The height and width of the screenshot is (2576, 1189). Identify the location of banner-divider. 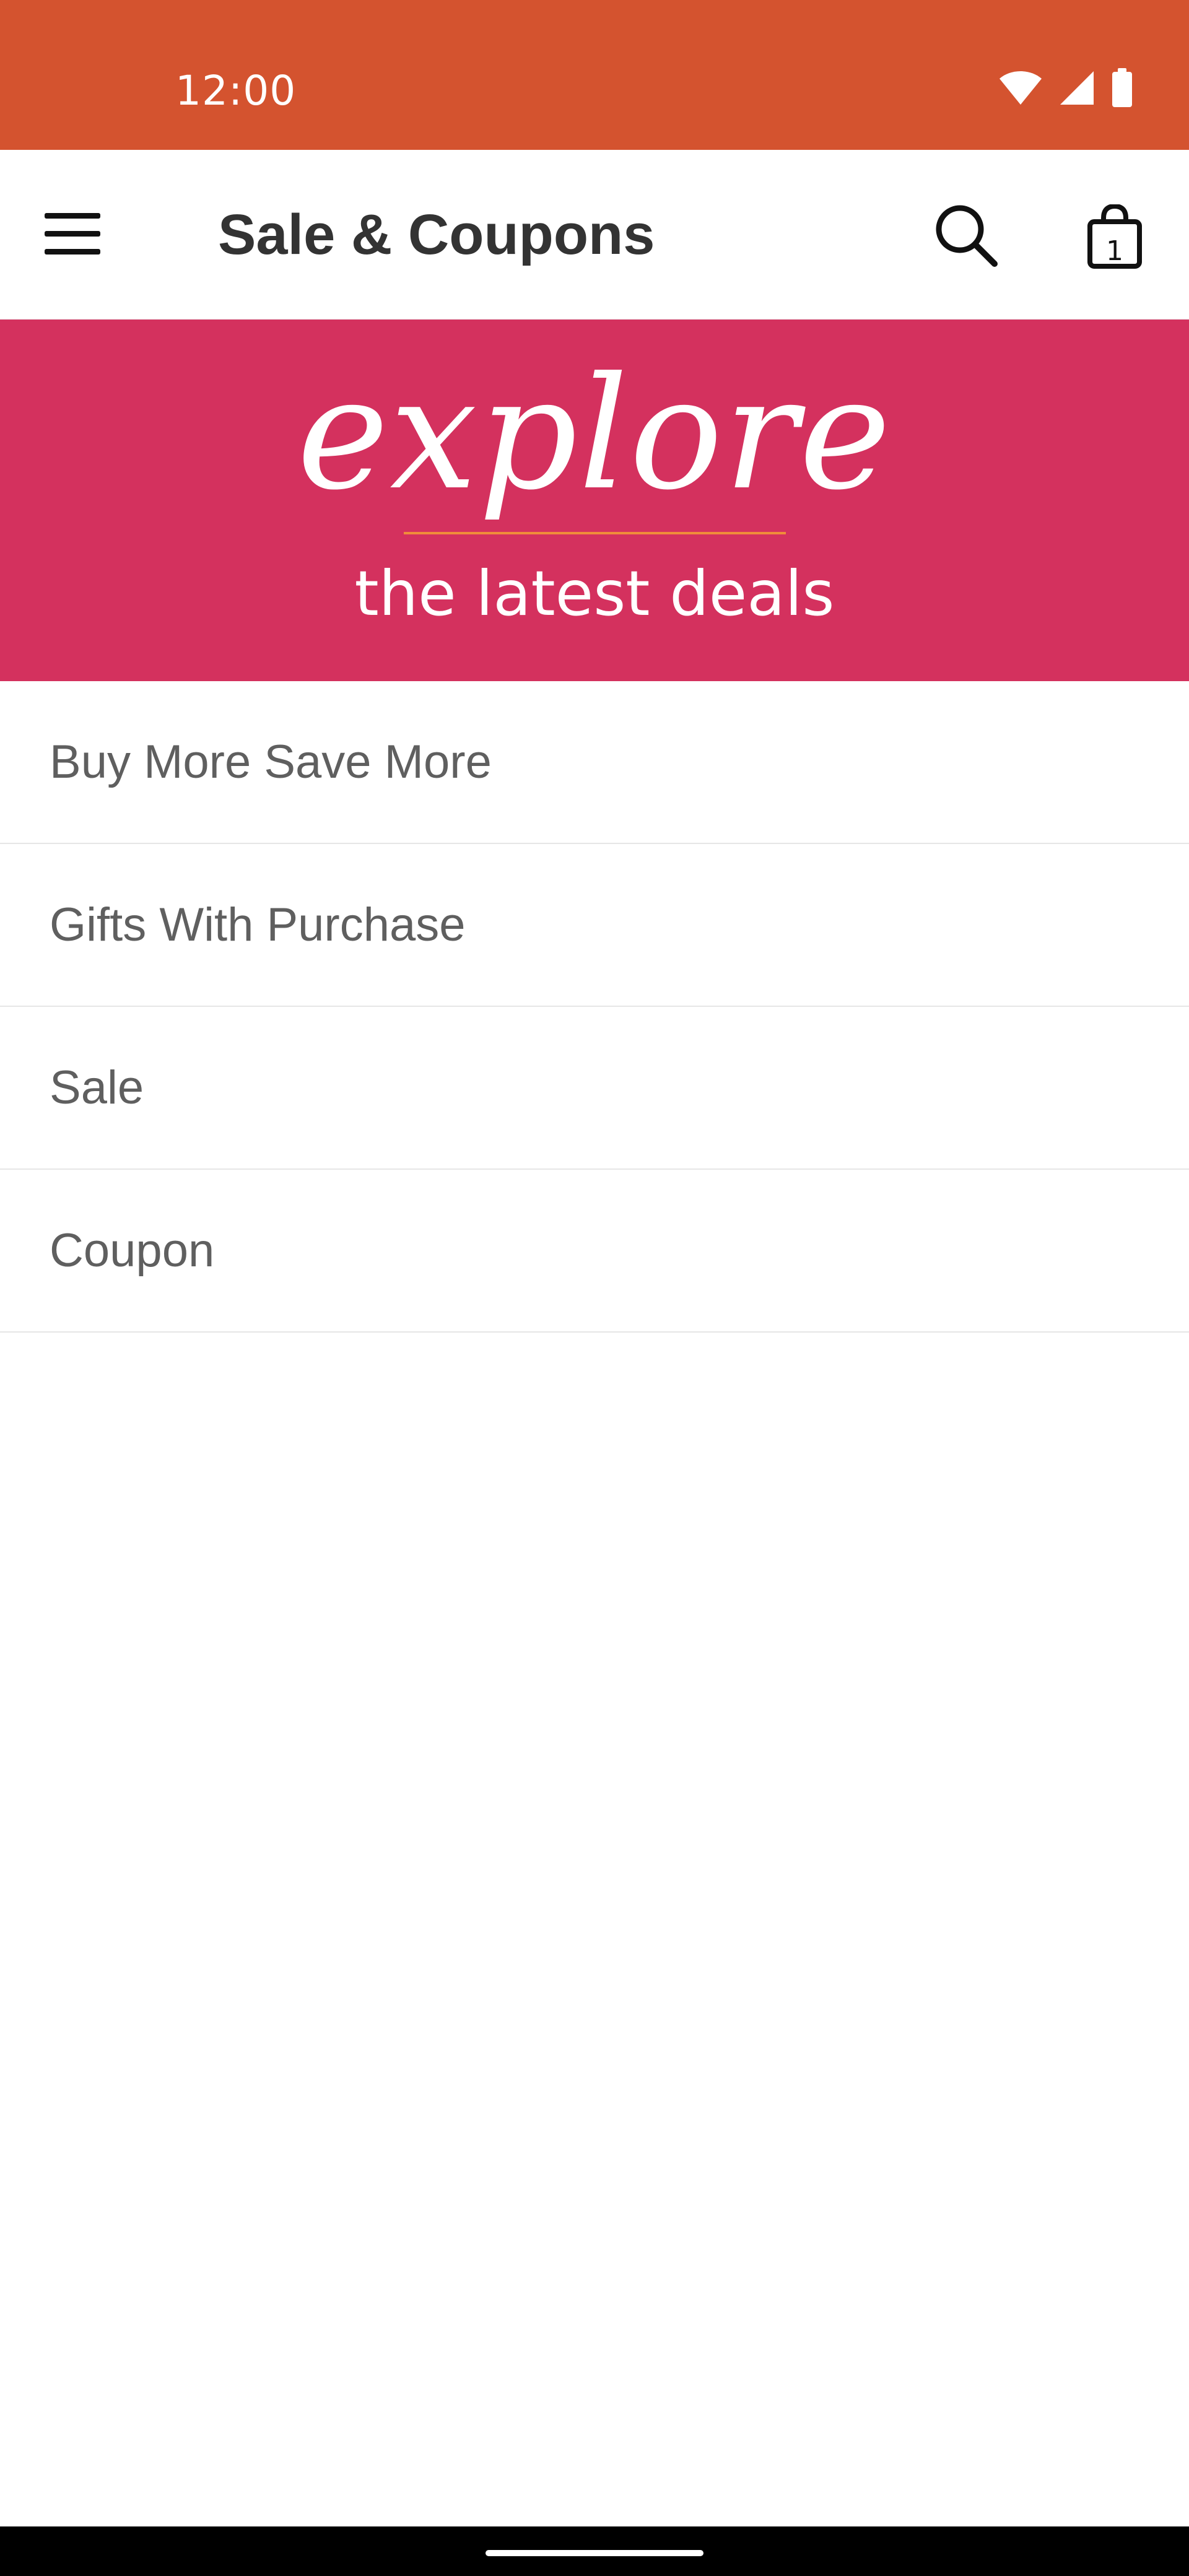
(595, 533).